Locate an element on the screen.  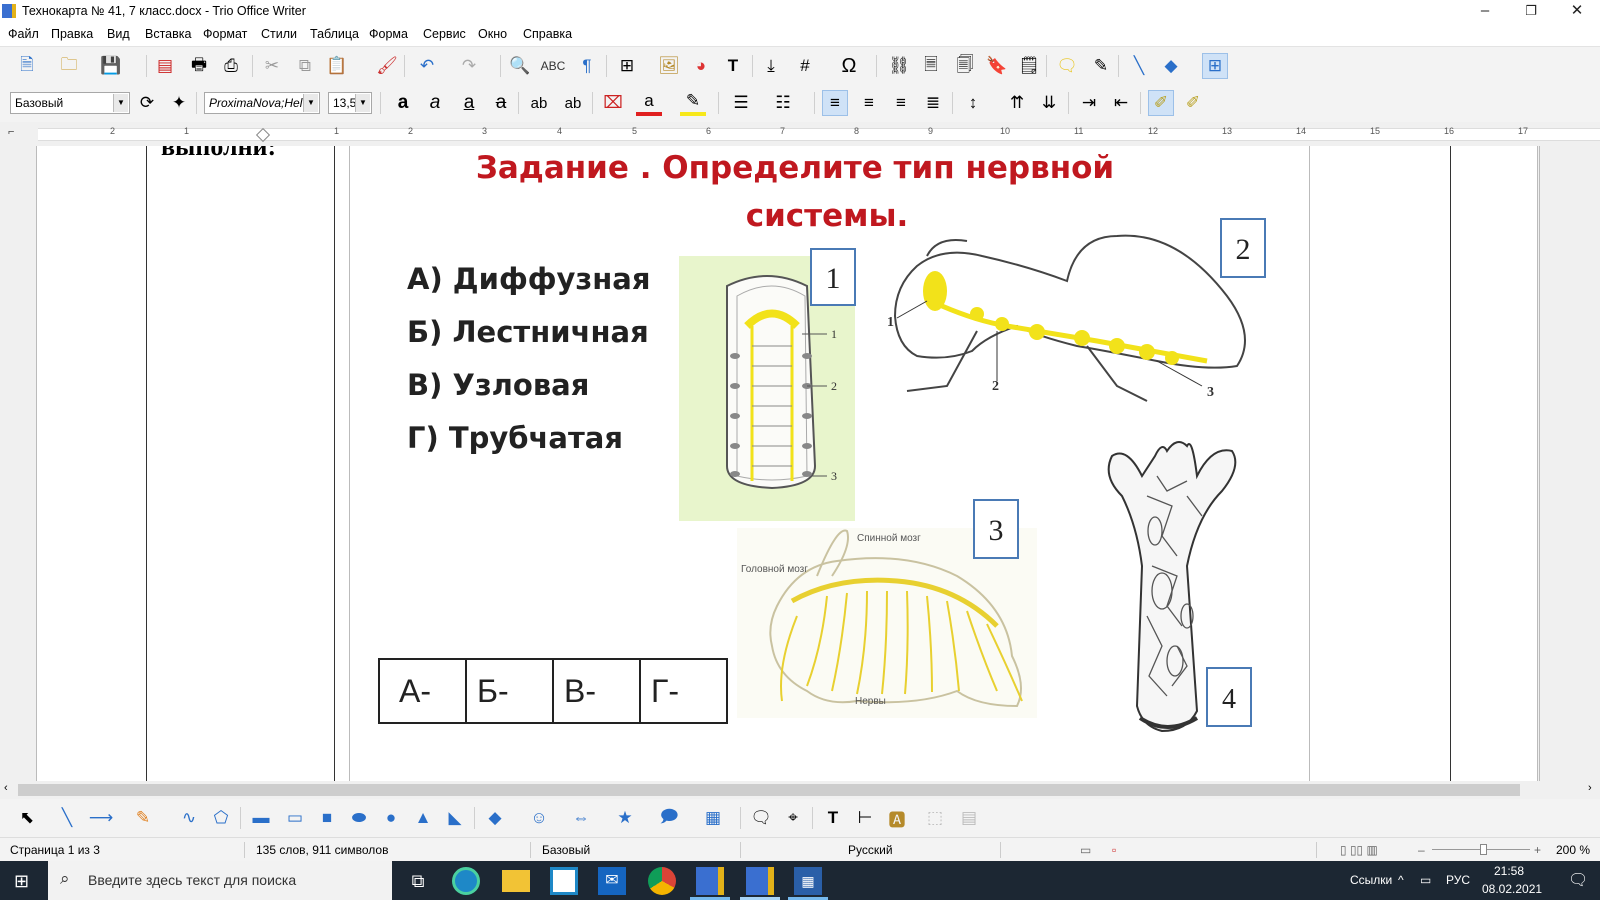
superscript-icon: ab is located at coordinates (539, 103).